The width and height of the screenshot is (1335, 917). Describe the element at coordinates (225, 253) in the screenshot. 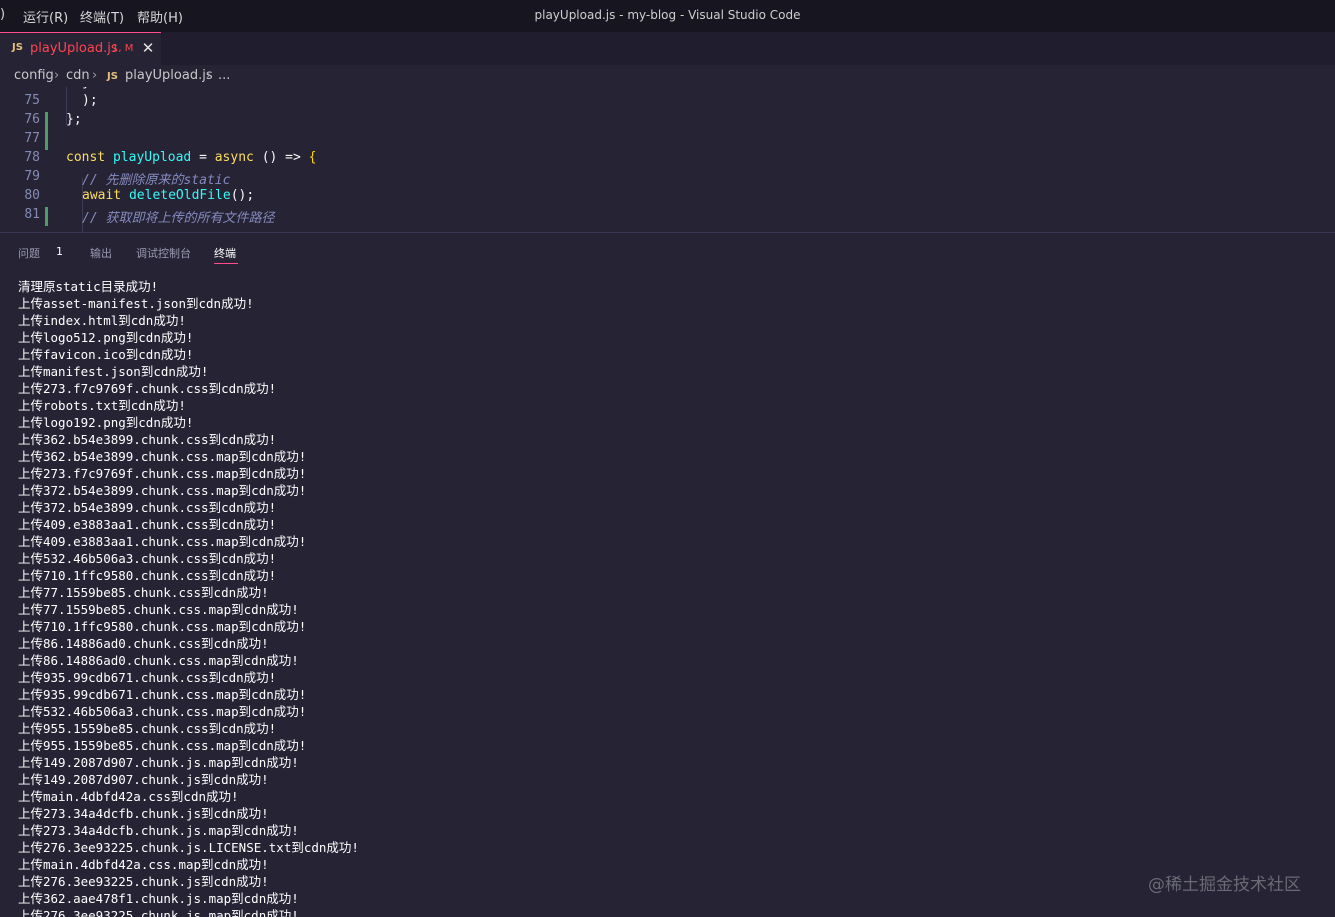

I see `tab-terminal: 终端` at that location.